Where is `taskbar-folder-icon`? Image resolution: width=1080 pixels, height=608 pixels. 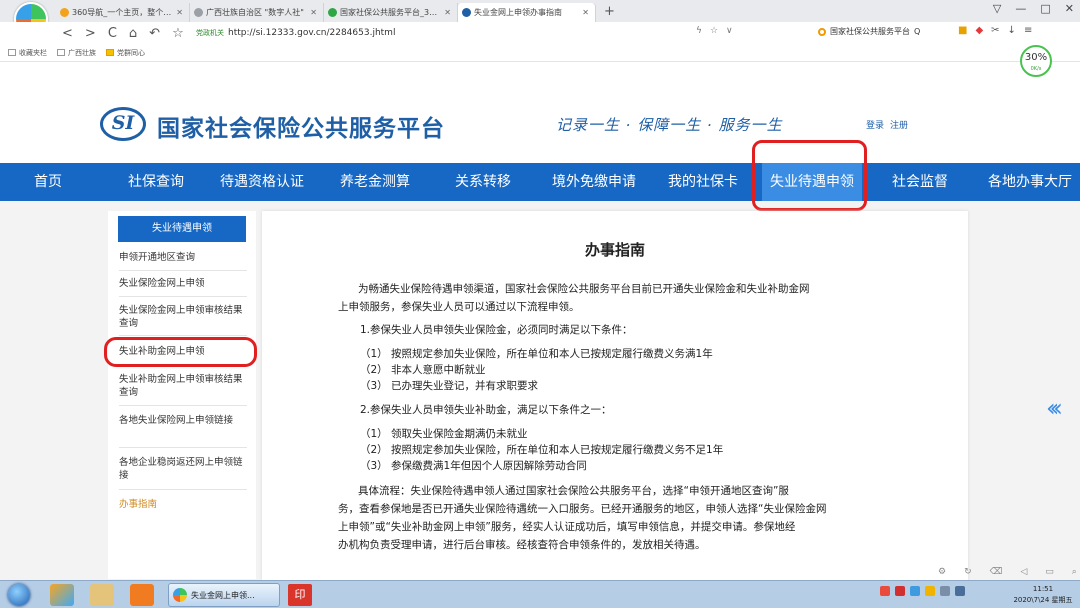
taskbar-folder-icon is located at coordinates (102, 595).